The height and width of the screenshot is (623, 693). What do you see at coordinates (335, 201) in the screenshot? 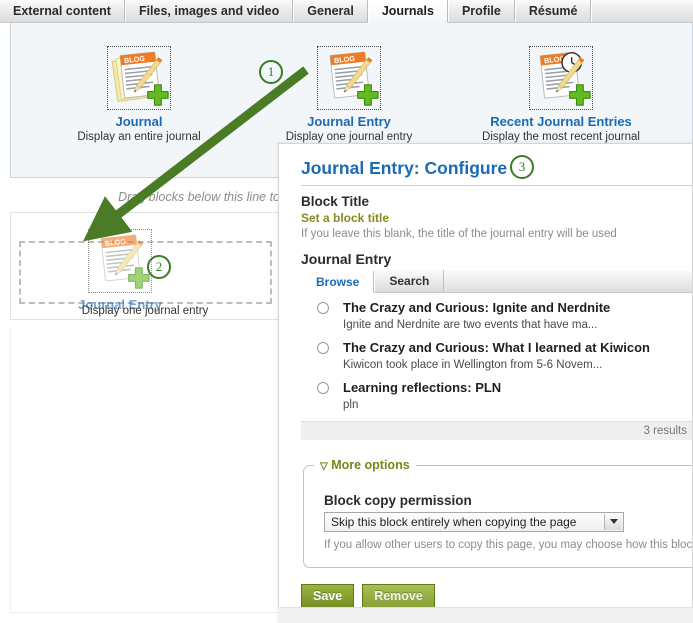
I see `block-title-label: Block Title` at bounding box center [335, 201].